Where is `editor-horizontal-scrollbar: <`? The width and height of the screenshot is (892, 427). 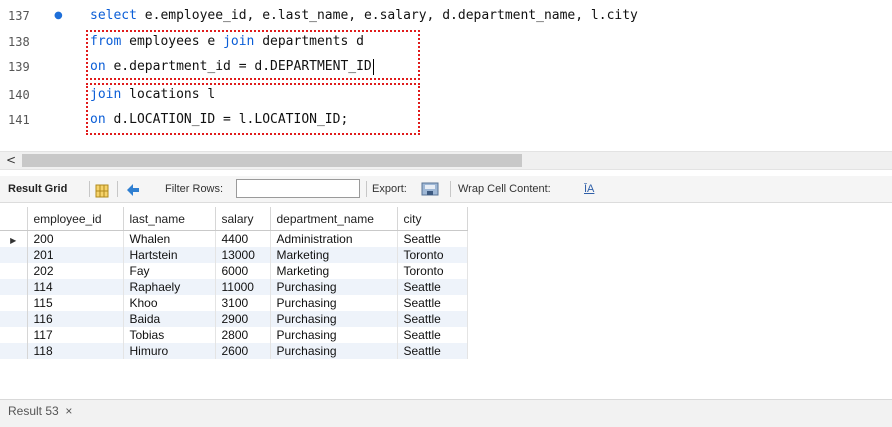
editor-horizontal-scrollbar: < is located at coordinates (446, 160).